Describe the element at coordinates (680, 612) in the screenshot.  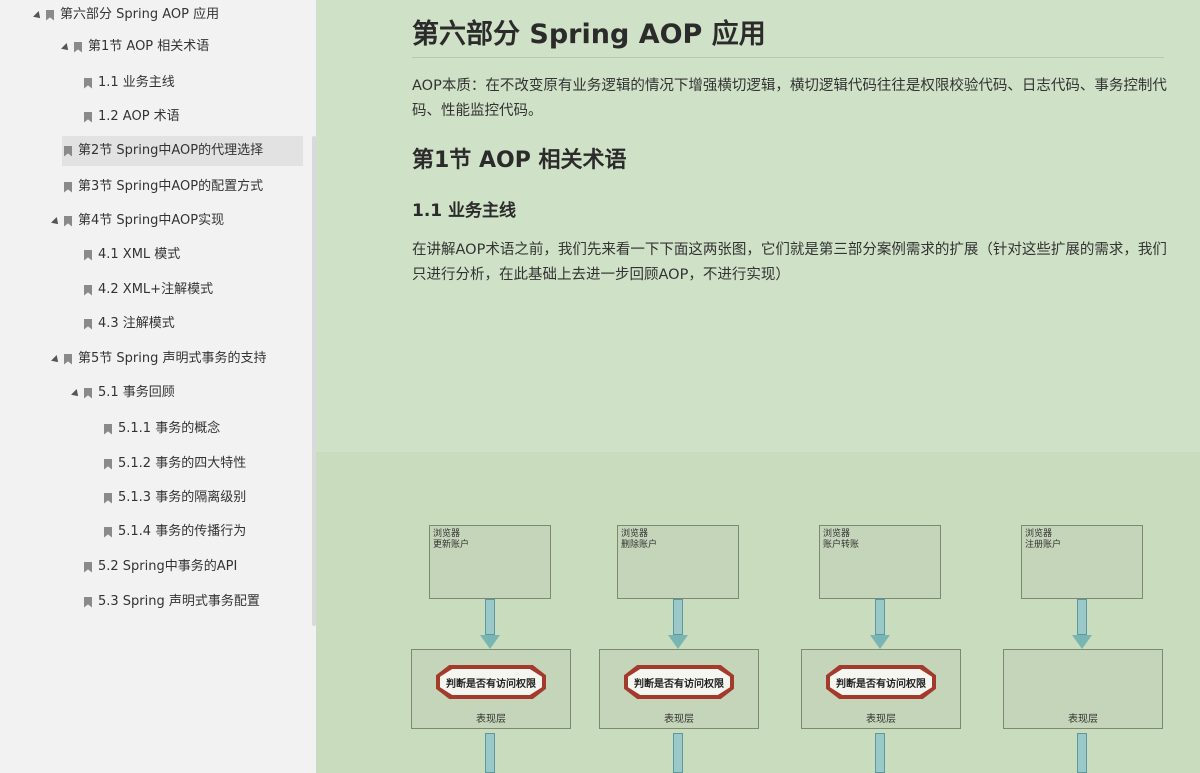
I see `diagram-column: 浏览器 删除账户 判断是否有访问权限 表现层` at that location.